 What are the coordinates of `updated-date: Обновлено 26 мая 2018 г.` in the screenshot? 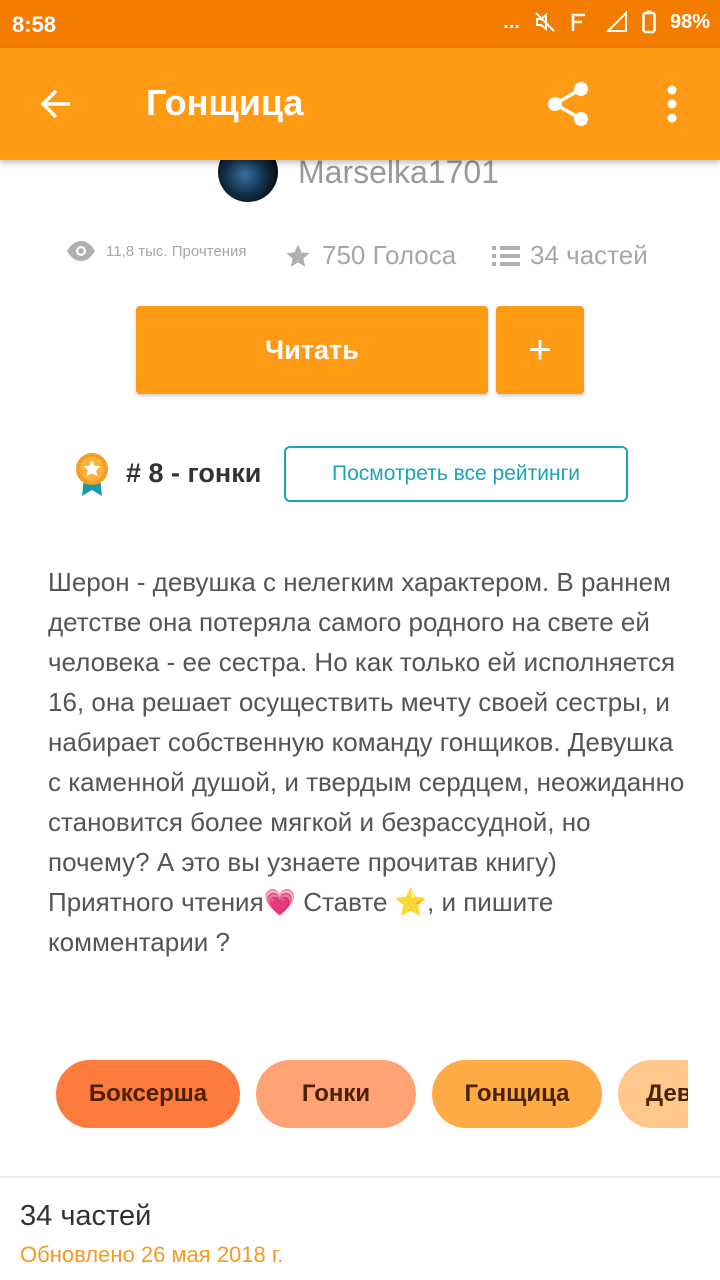 It's located at (152, 1254).